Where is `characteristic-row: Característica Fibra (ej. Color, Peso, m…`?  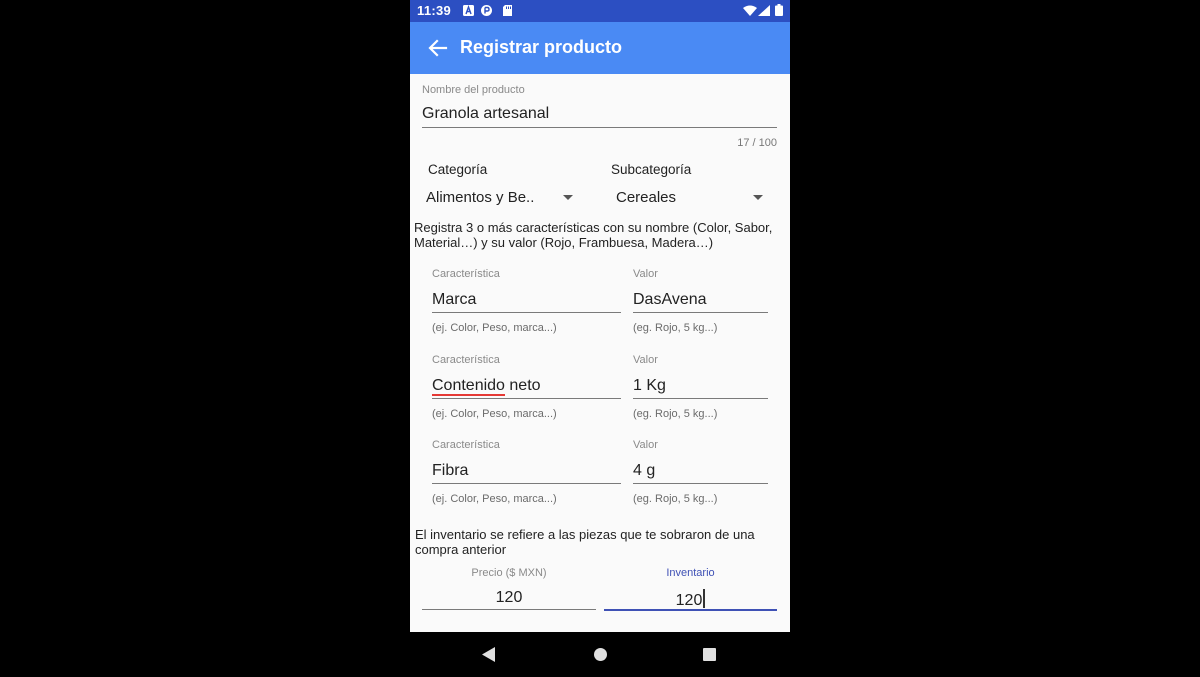
characteristic-row: Característica Fibra (ej. Color, Peso, m… is located at coordinates (600, 477).